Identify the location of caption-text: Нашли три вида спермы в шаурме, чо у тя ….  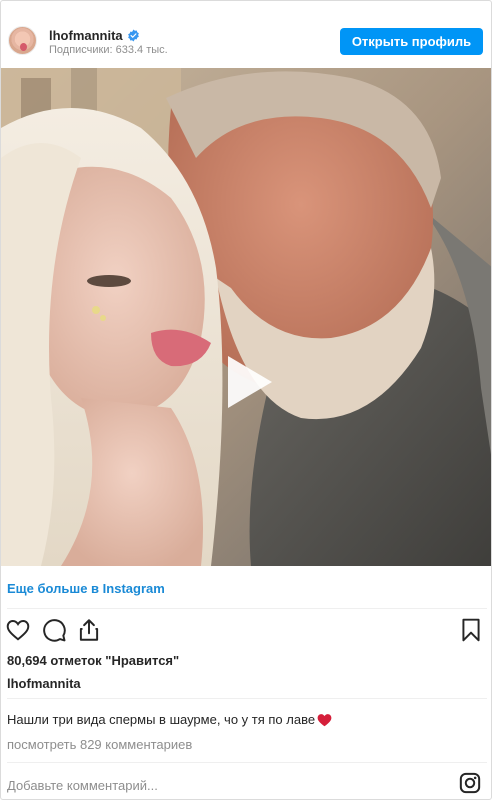
(161, 719).